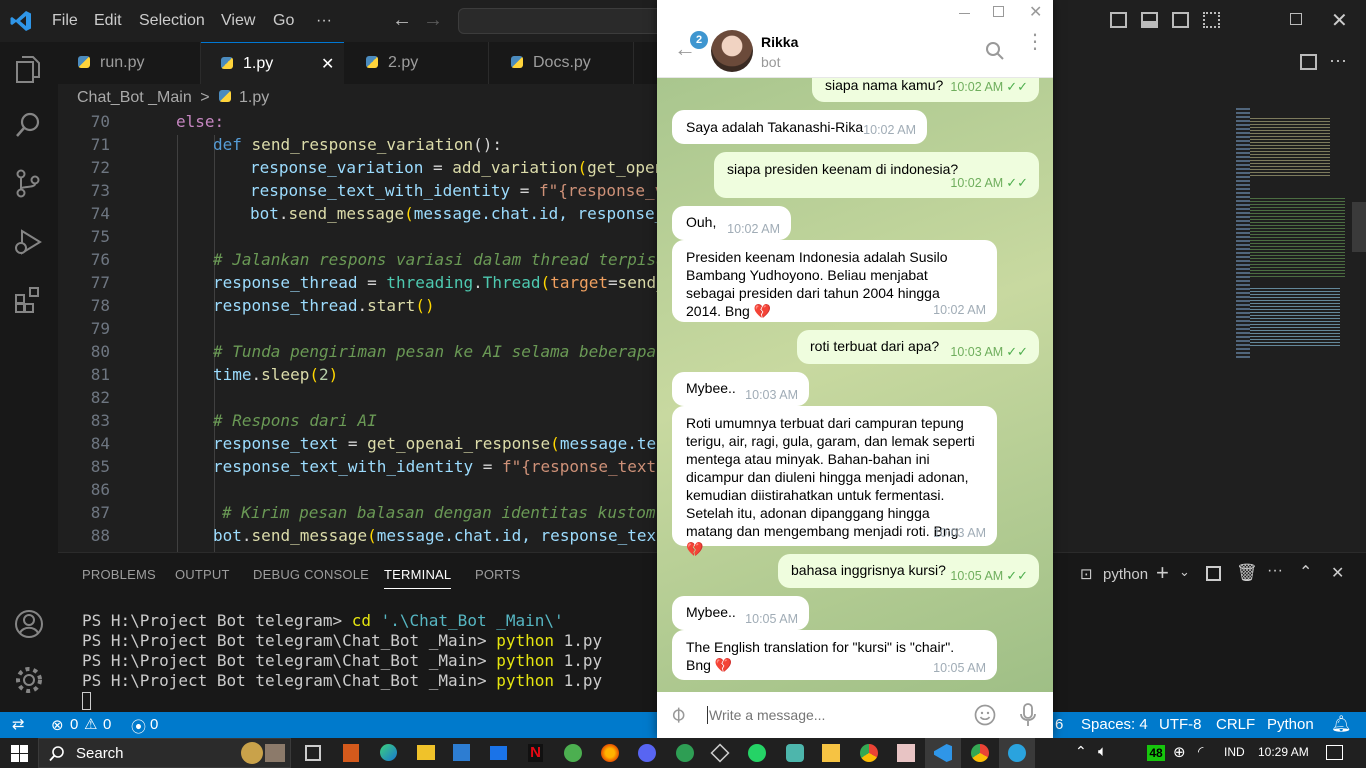 This screenshot has height=768, width=1366. Describe the element at coordinates (324, 21) in the screenshot. I see `menu-more: ···` at that location.